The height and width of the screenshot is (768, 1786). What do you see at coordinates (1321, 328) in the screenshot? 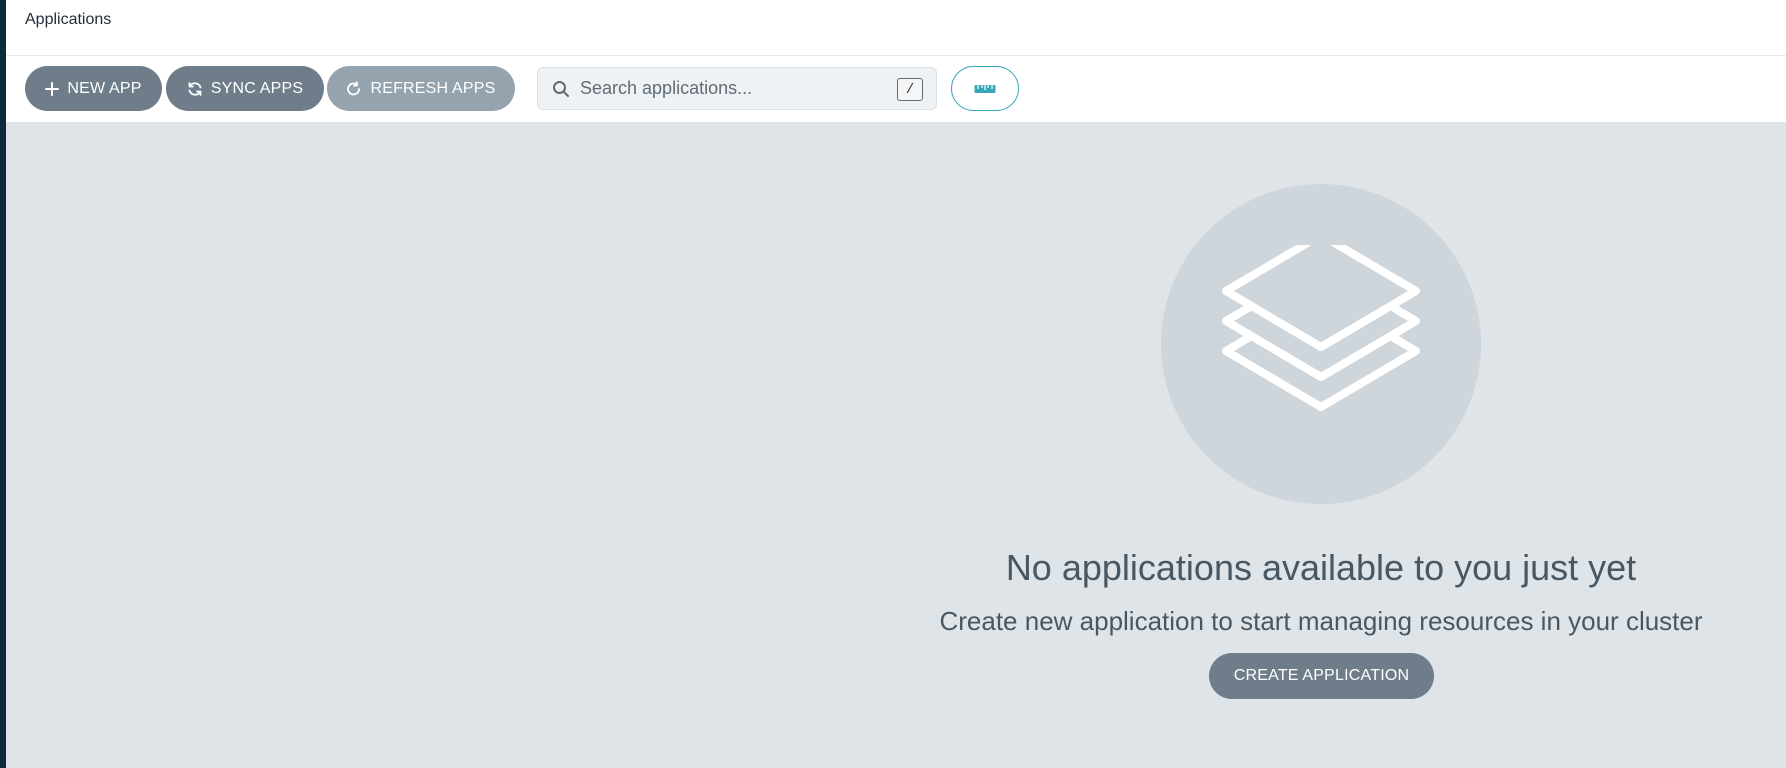
I see `layers-stack-icon` at bounding box center [1321, 328].